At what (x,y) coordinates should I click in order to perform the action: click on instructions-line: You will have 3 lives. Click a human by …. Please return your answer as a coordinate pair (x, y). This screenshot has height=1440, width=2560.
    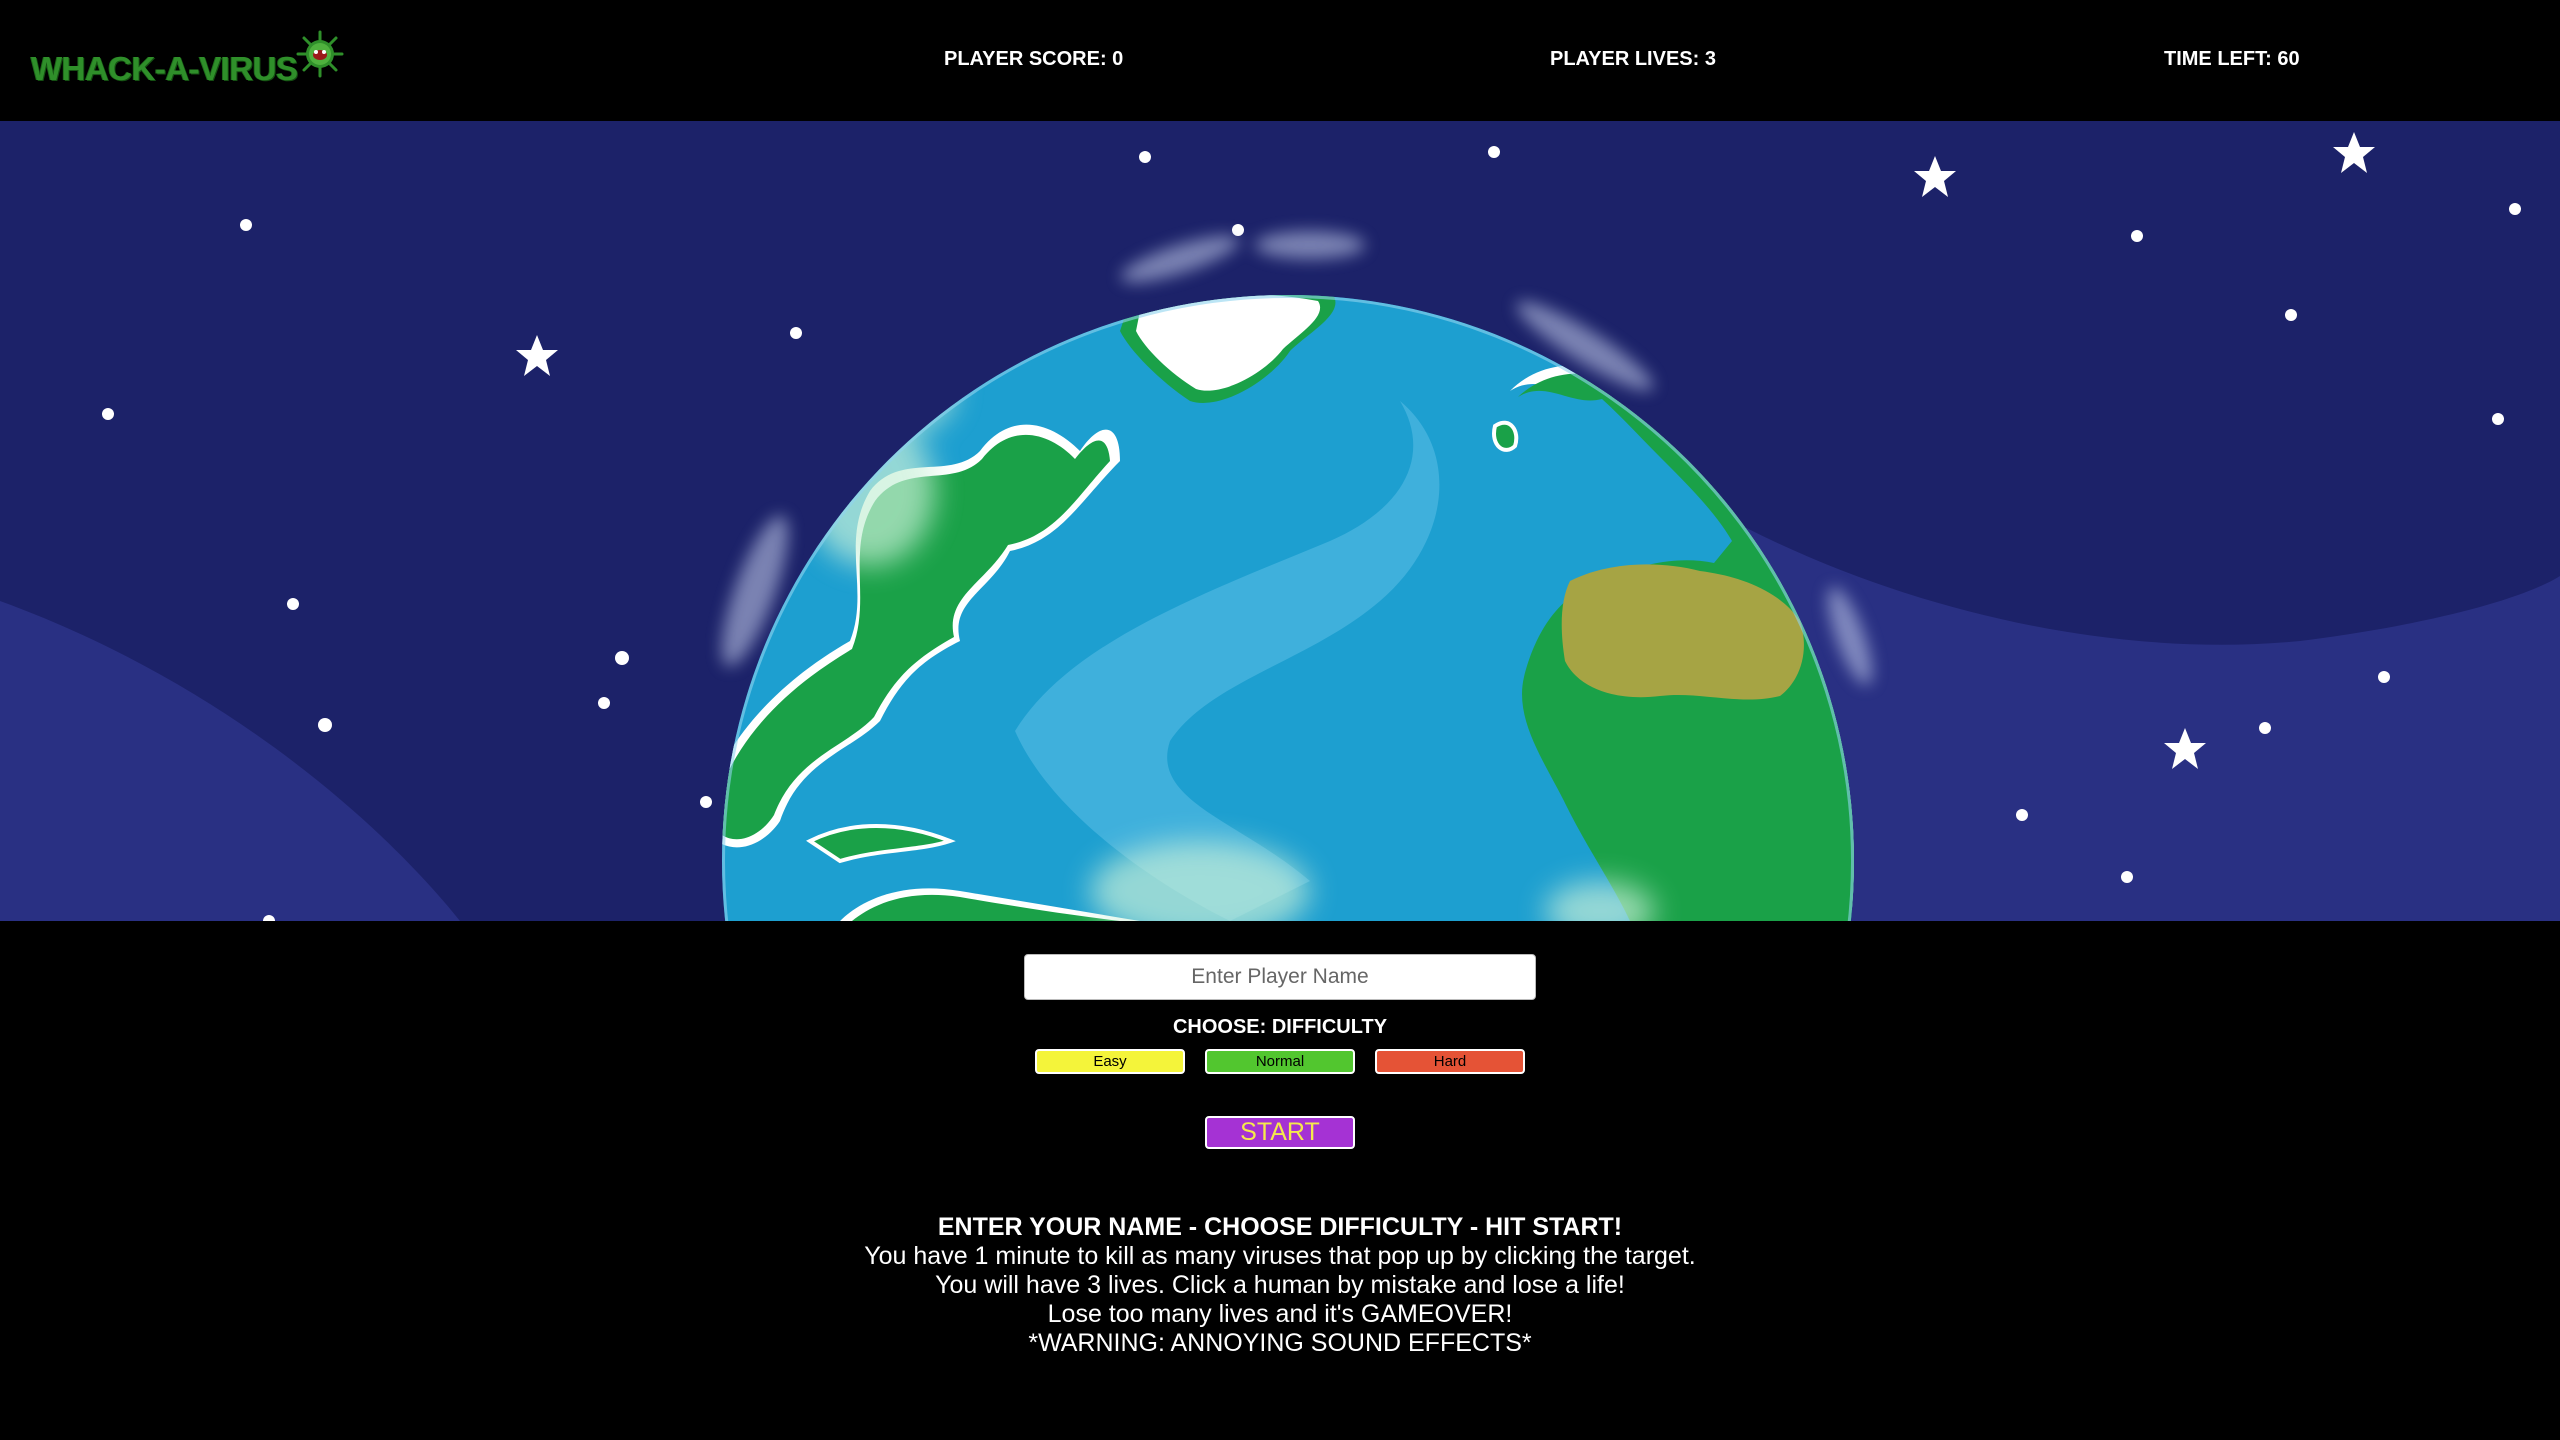
    Looking at the image, I should click on (1280, 1285).